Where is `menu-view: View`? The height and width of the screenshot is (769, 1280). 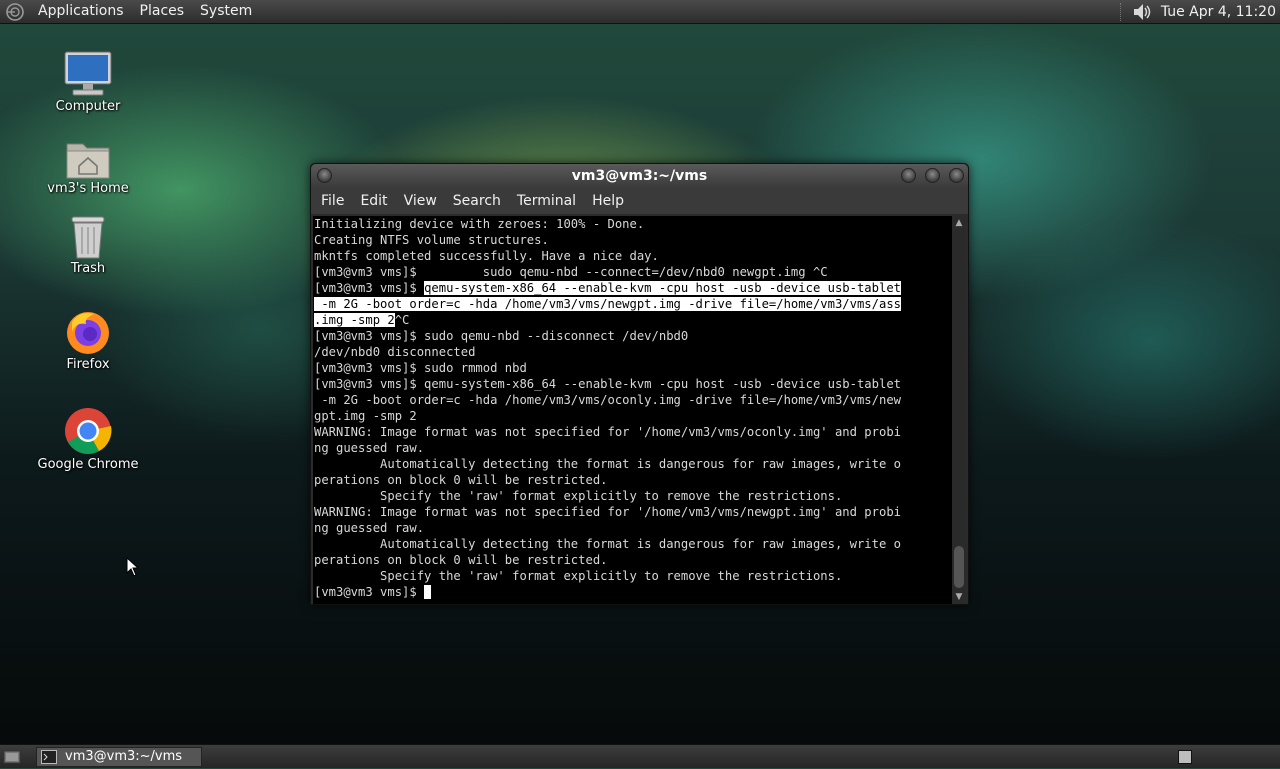
menu-view: View is located at coordinates (420, 201).